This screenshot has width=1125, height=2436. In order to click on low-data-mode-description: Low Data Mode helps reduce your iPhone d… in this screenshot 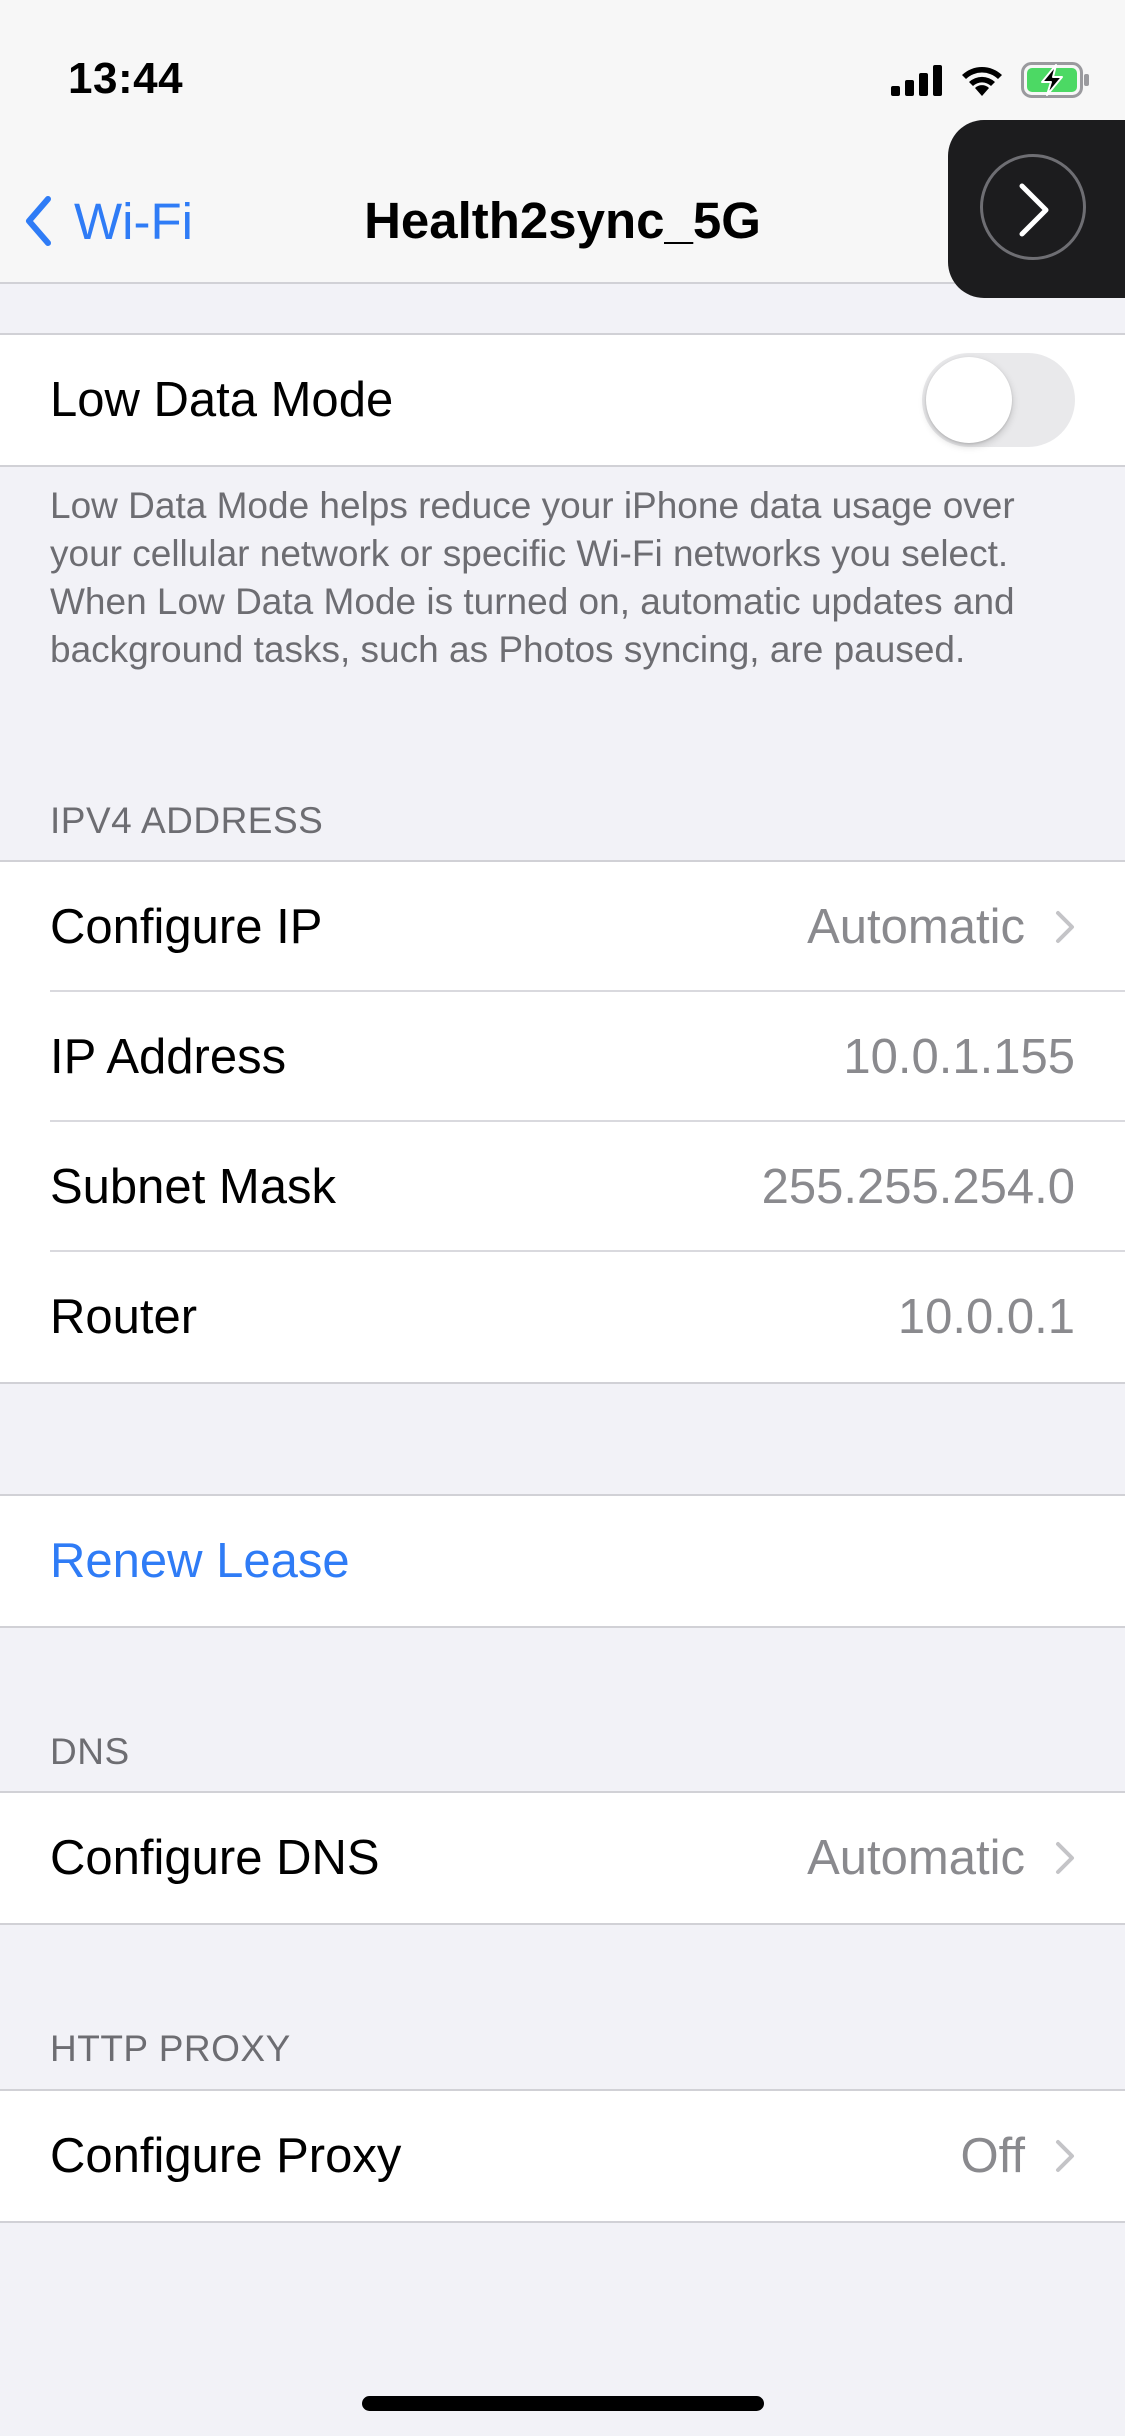, I will do `click(532, 577)`.